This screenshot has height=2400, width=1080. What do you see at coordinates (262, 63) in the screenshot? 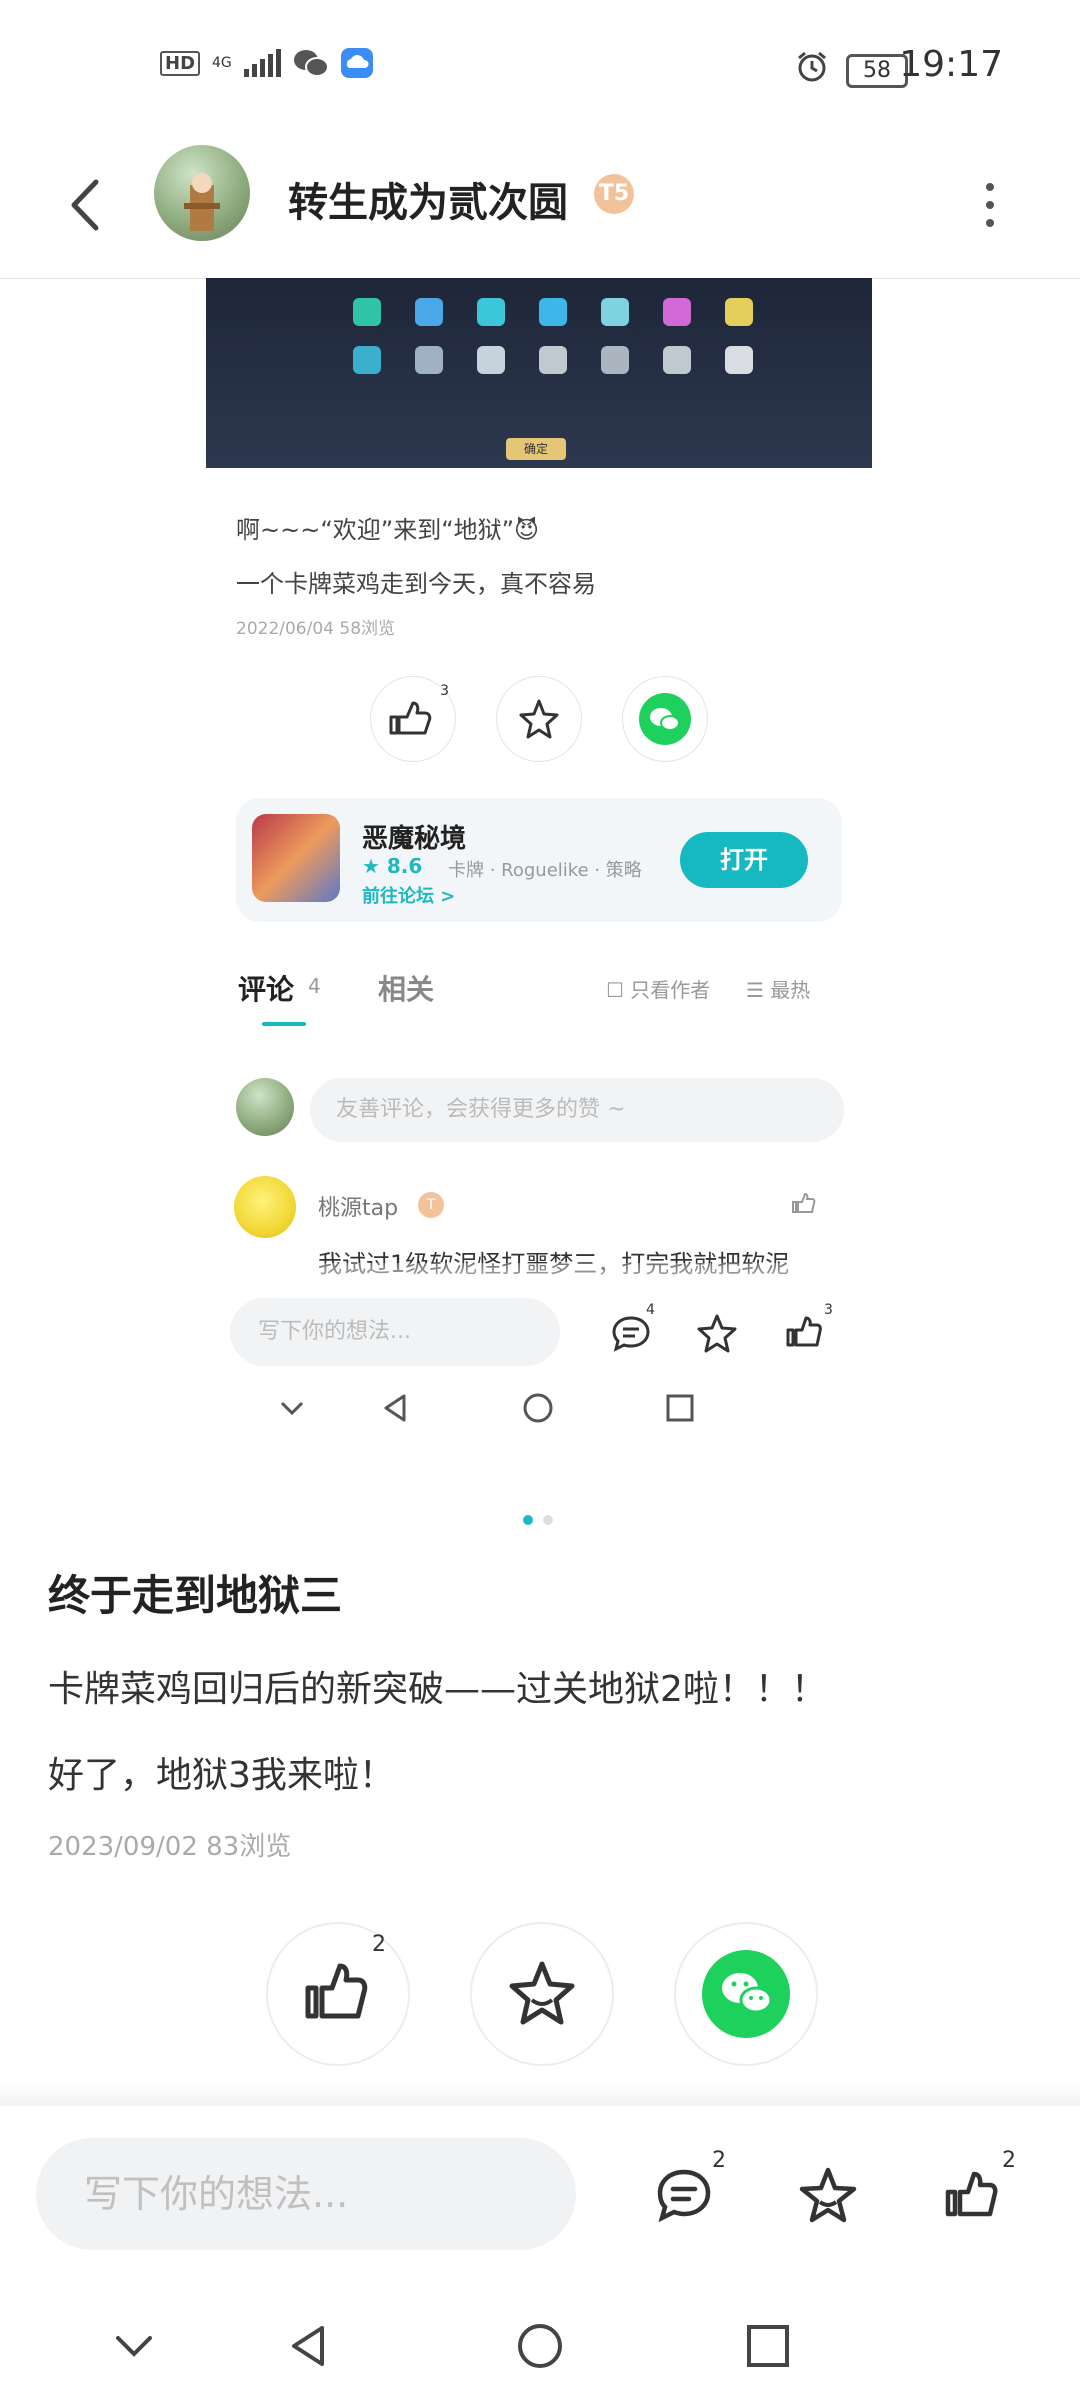
I see `signal-icon` at bounding box center [262, 63].